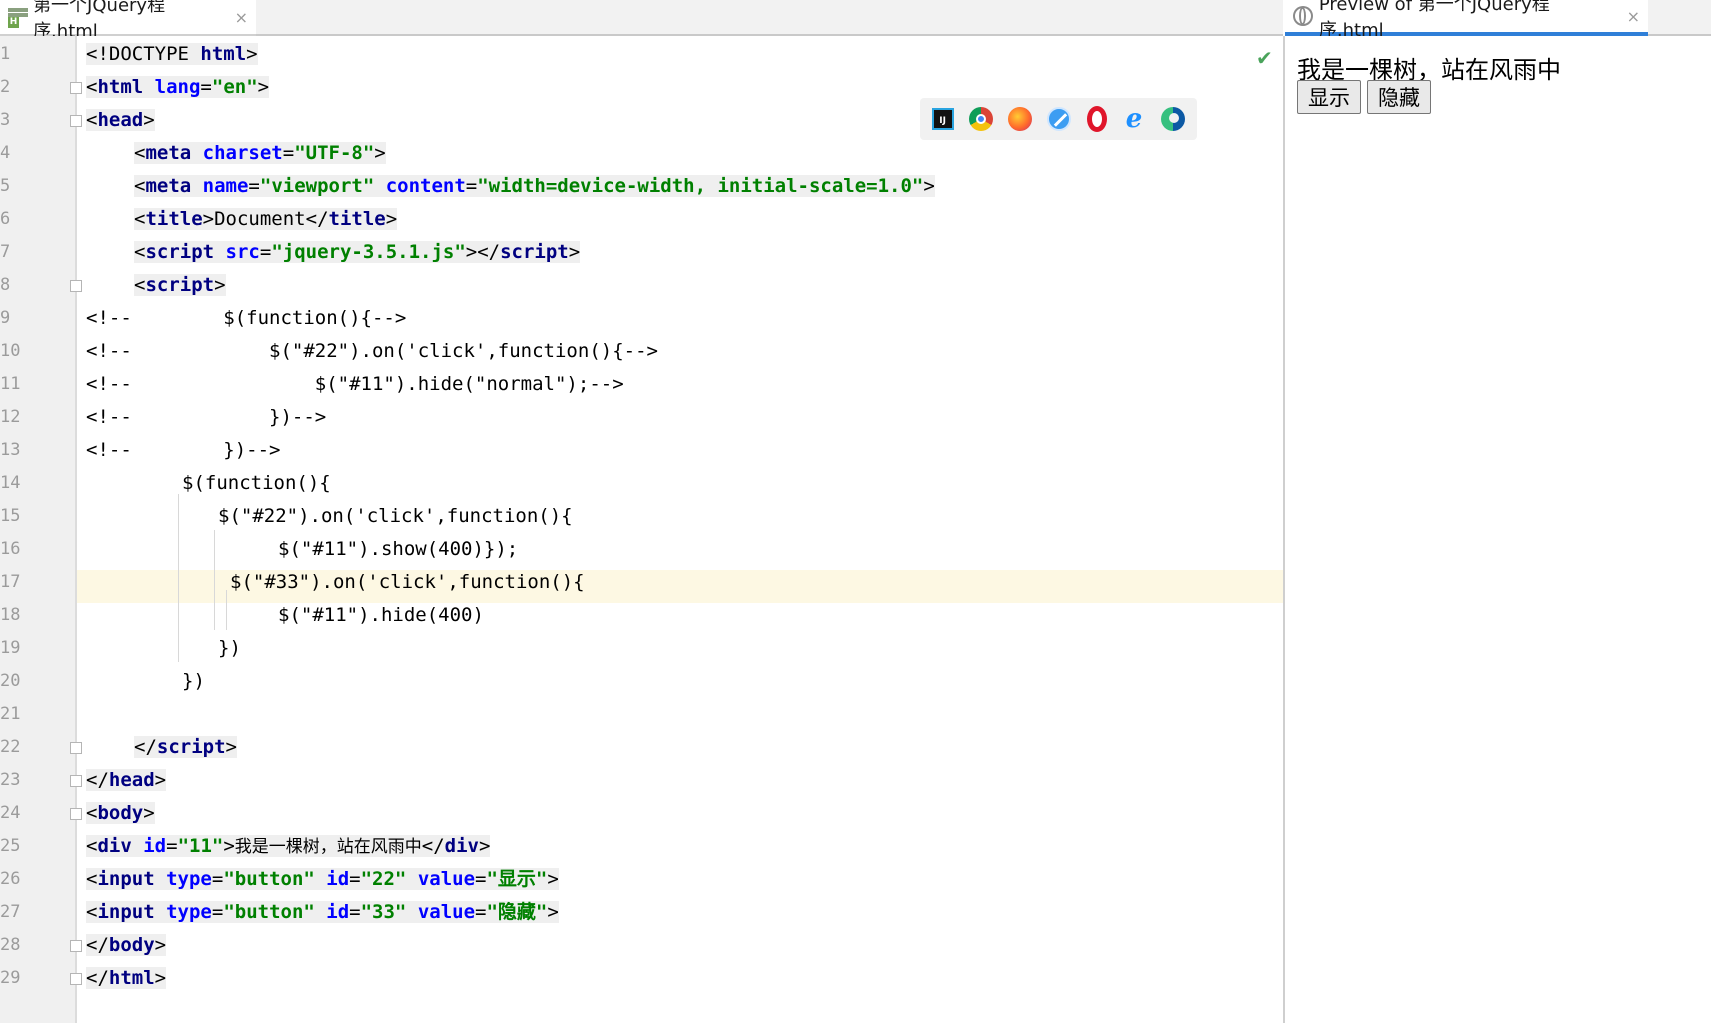  I want to click on code-line: <input type="button" id="33" value="隐藏">, so click(322, 912).